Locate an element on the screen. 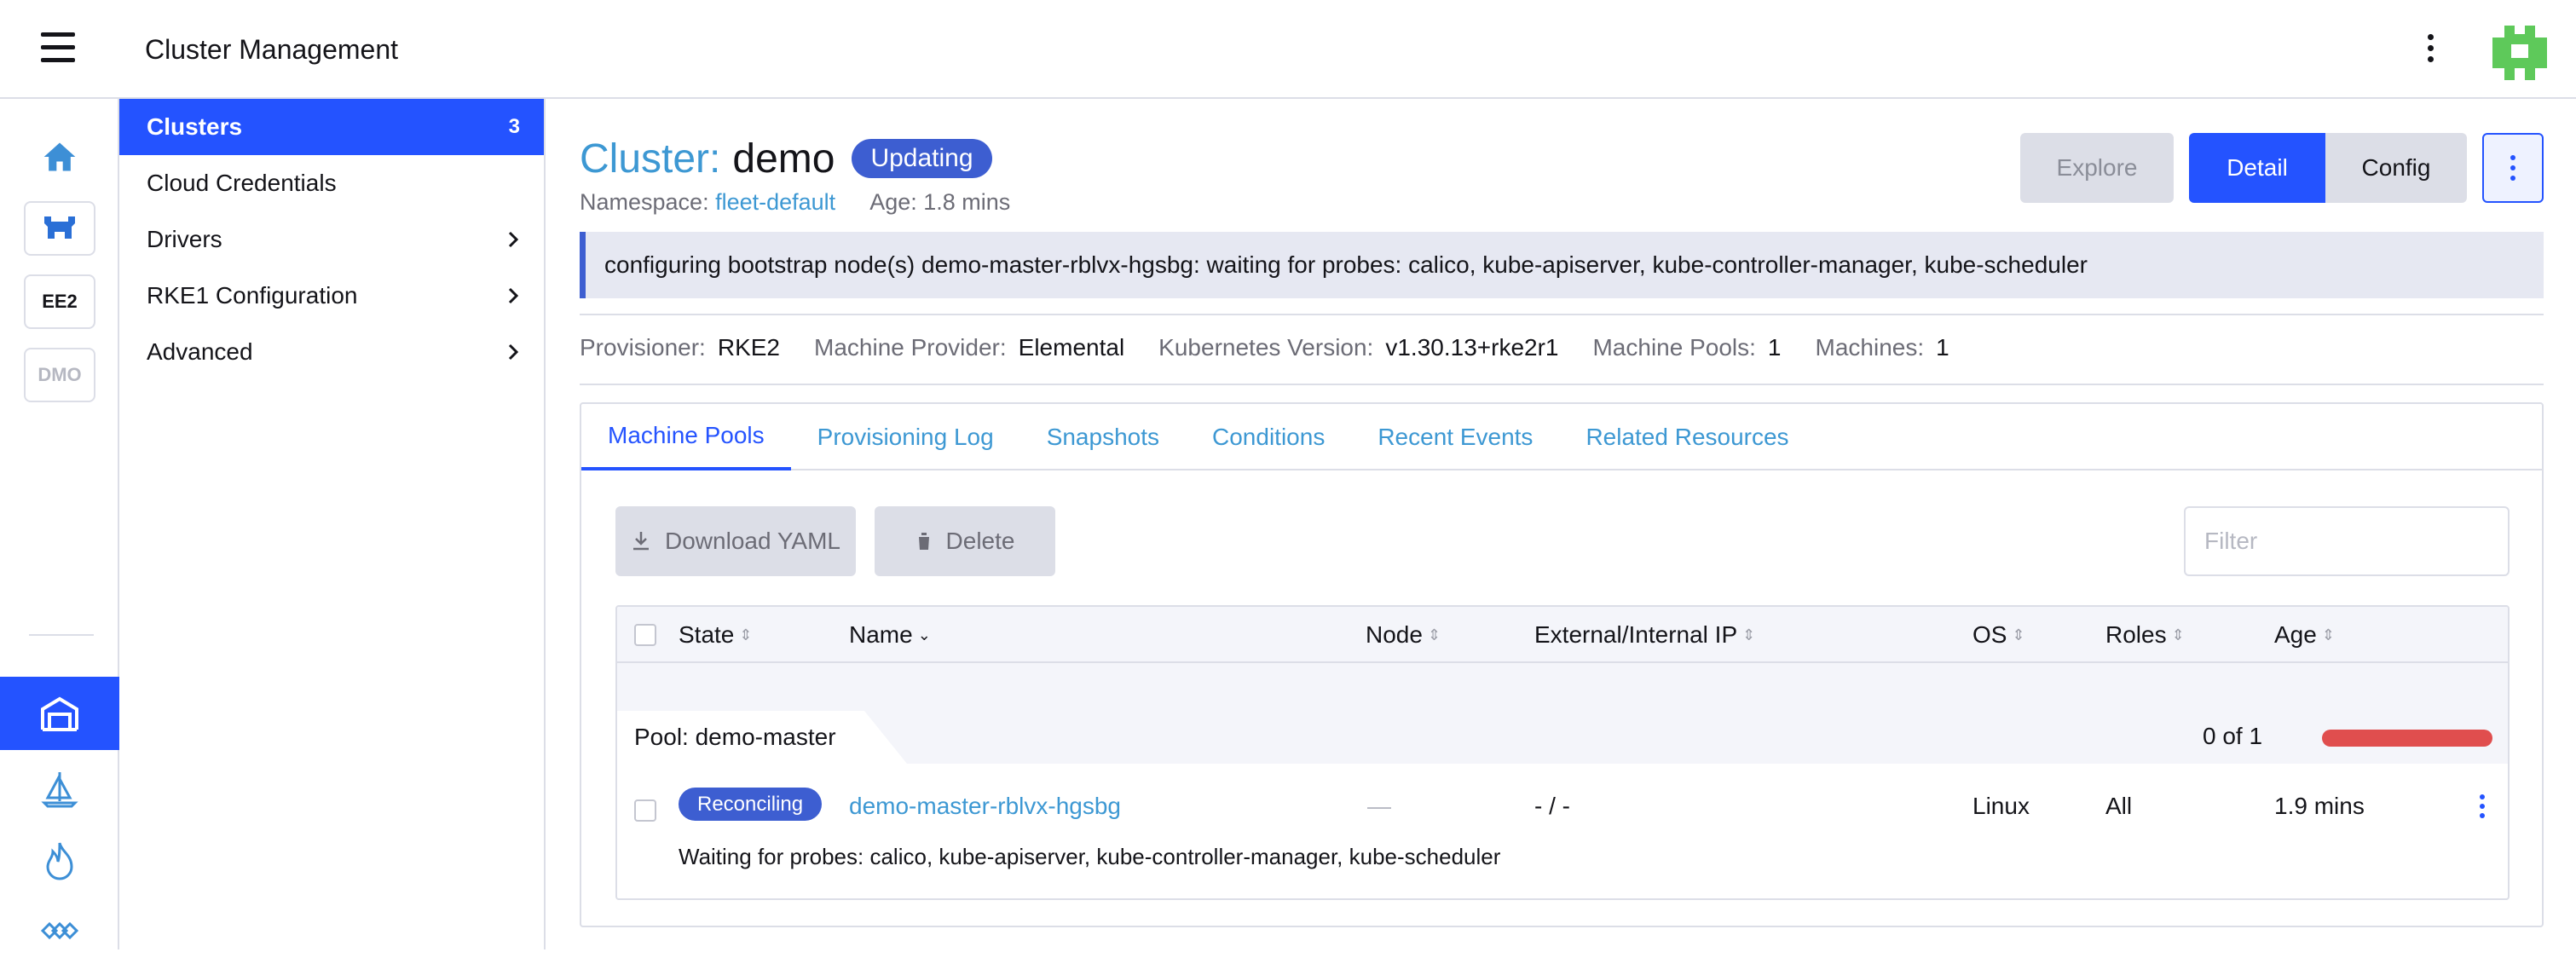  row-os: Linux is located at coordinates (2001, 806).